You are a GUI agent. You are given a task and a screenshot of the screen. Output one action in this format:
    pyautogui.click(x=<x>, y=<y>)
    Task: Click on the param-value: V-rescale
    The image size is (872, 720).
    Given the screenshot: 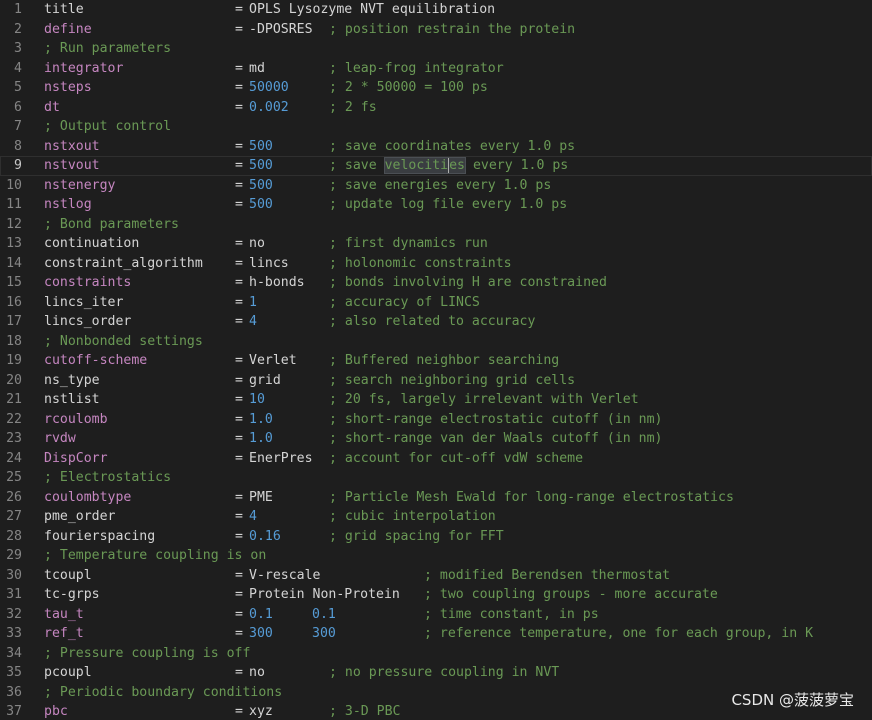 What is the action you would take?
    pyautogui.click(x=285, y=575)
    